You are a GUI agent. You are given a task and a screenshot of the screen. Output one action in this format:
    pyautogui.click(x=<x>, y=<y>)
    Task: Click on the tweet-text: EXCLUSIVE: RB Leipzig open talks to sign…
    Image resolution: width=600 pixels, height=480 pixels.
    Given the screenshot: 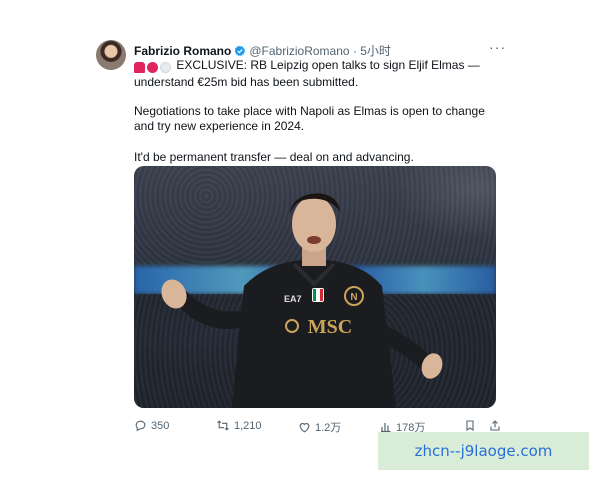 What is the action you would take?
    pyautogui.click(x=320, y=111)
    